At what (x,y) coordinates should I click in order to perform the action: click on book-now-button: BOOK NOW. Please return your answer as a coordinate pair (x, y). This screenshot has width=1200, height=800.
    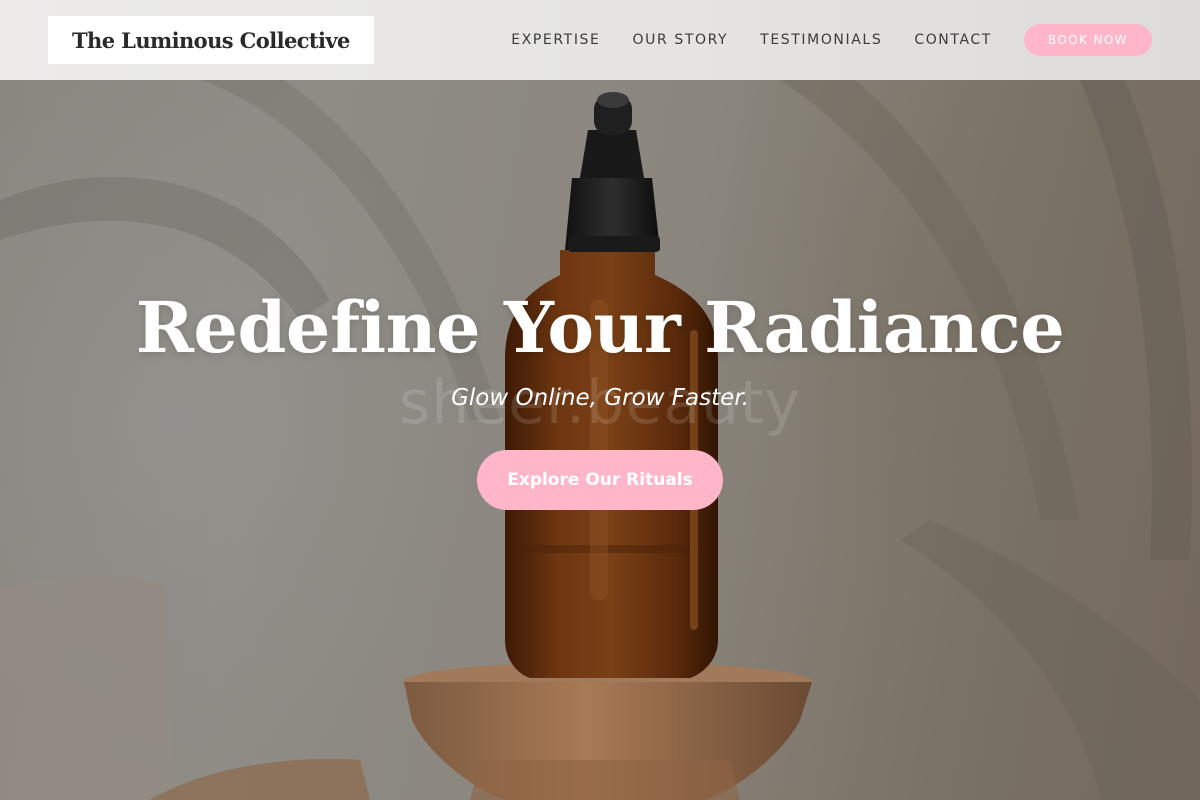
    Looking at the image, I should click on (1087, 40).